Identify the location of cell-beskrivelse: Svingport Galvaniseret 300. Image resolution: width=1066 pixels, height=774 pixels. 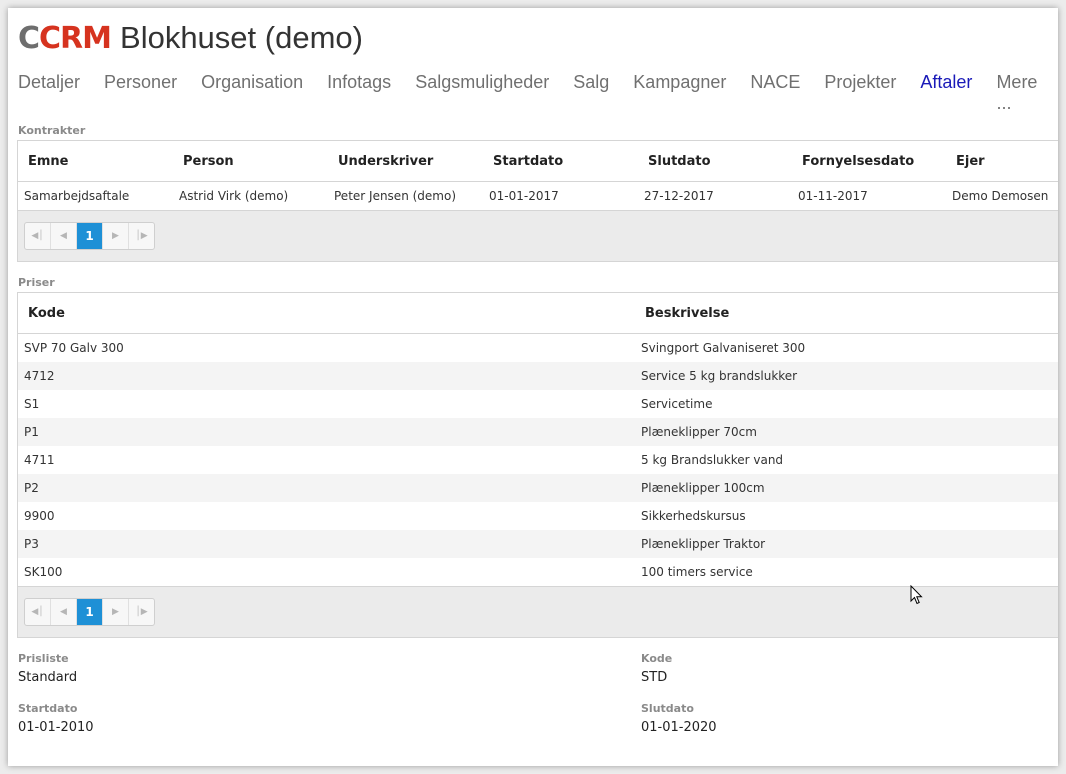
(723, 348).